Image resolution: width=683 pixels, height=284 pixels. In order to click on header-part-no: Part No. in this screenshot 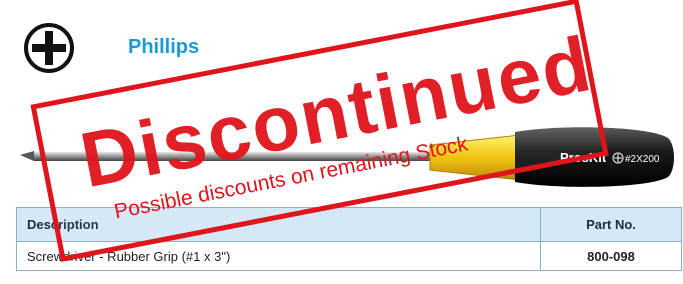, I will do `click(611, 224)`.